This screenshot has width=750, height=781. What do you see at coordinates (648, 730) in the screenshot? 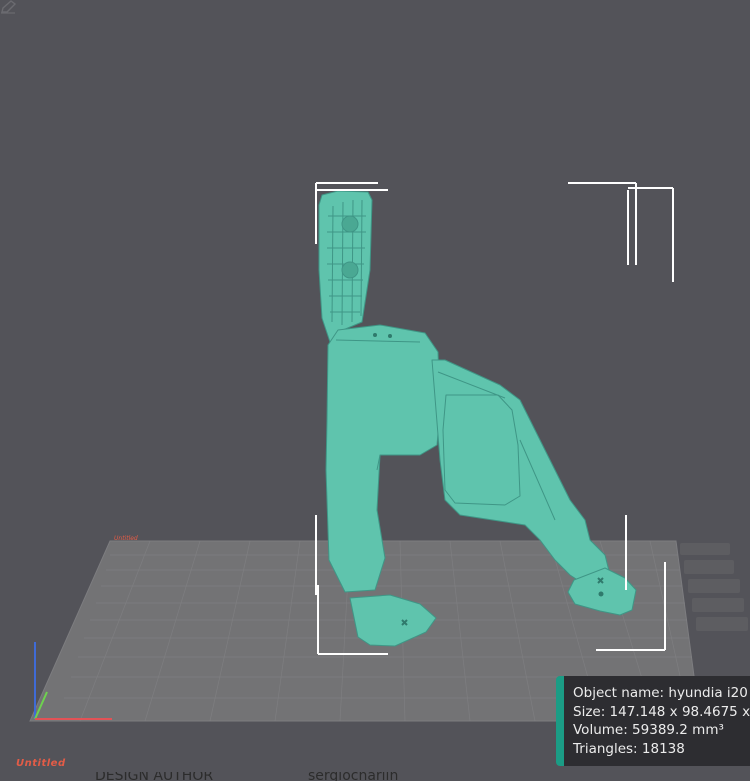
I see `object-volume-line: Volume: 59389.2 mm³` at bounding box center [648, 730].